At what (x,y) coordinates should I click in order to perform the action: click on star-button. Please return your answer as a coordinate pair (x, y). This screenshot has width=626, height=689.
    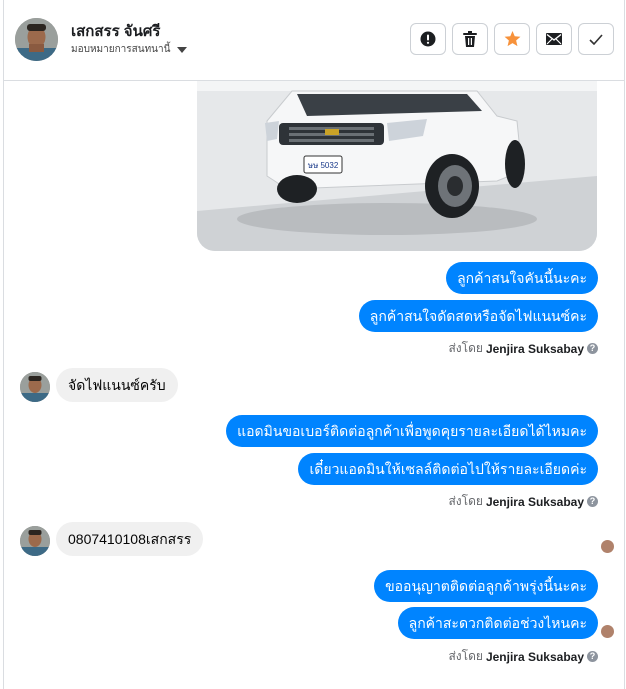
    Looking at the image, I should click on (512, 39).